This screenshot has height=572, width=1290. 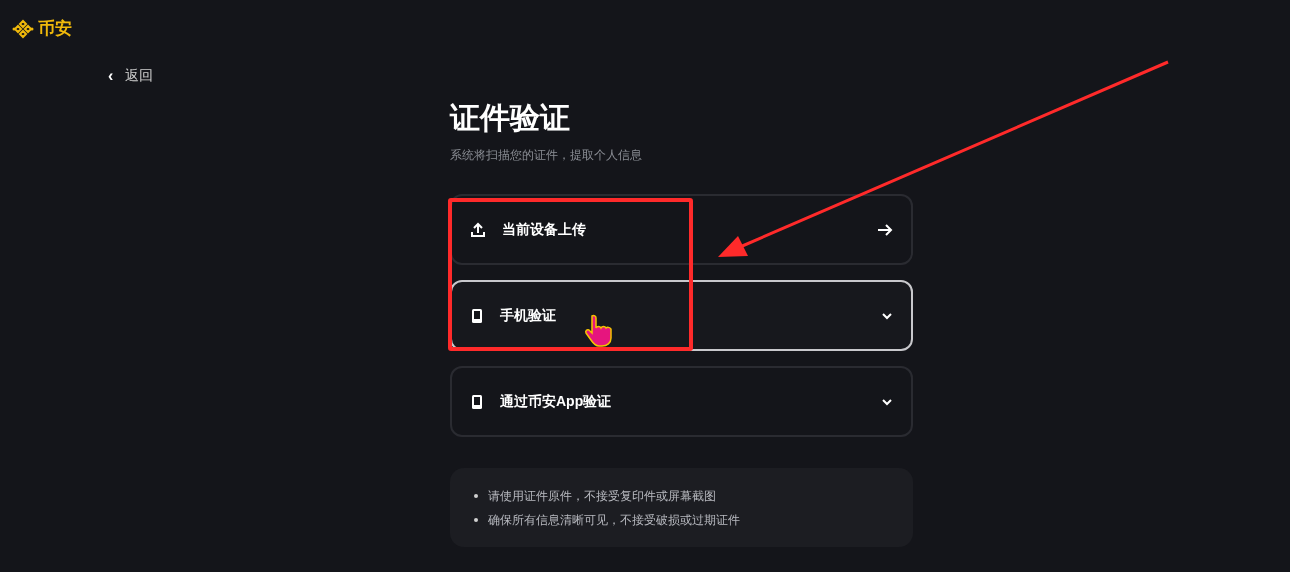 I want to click on logo-text: 币安, so click(x=55, y=29).